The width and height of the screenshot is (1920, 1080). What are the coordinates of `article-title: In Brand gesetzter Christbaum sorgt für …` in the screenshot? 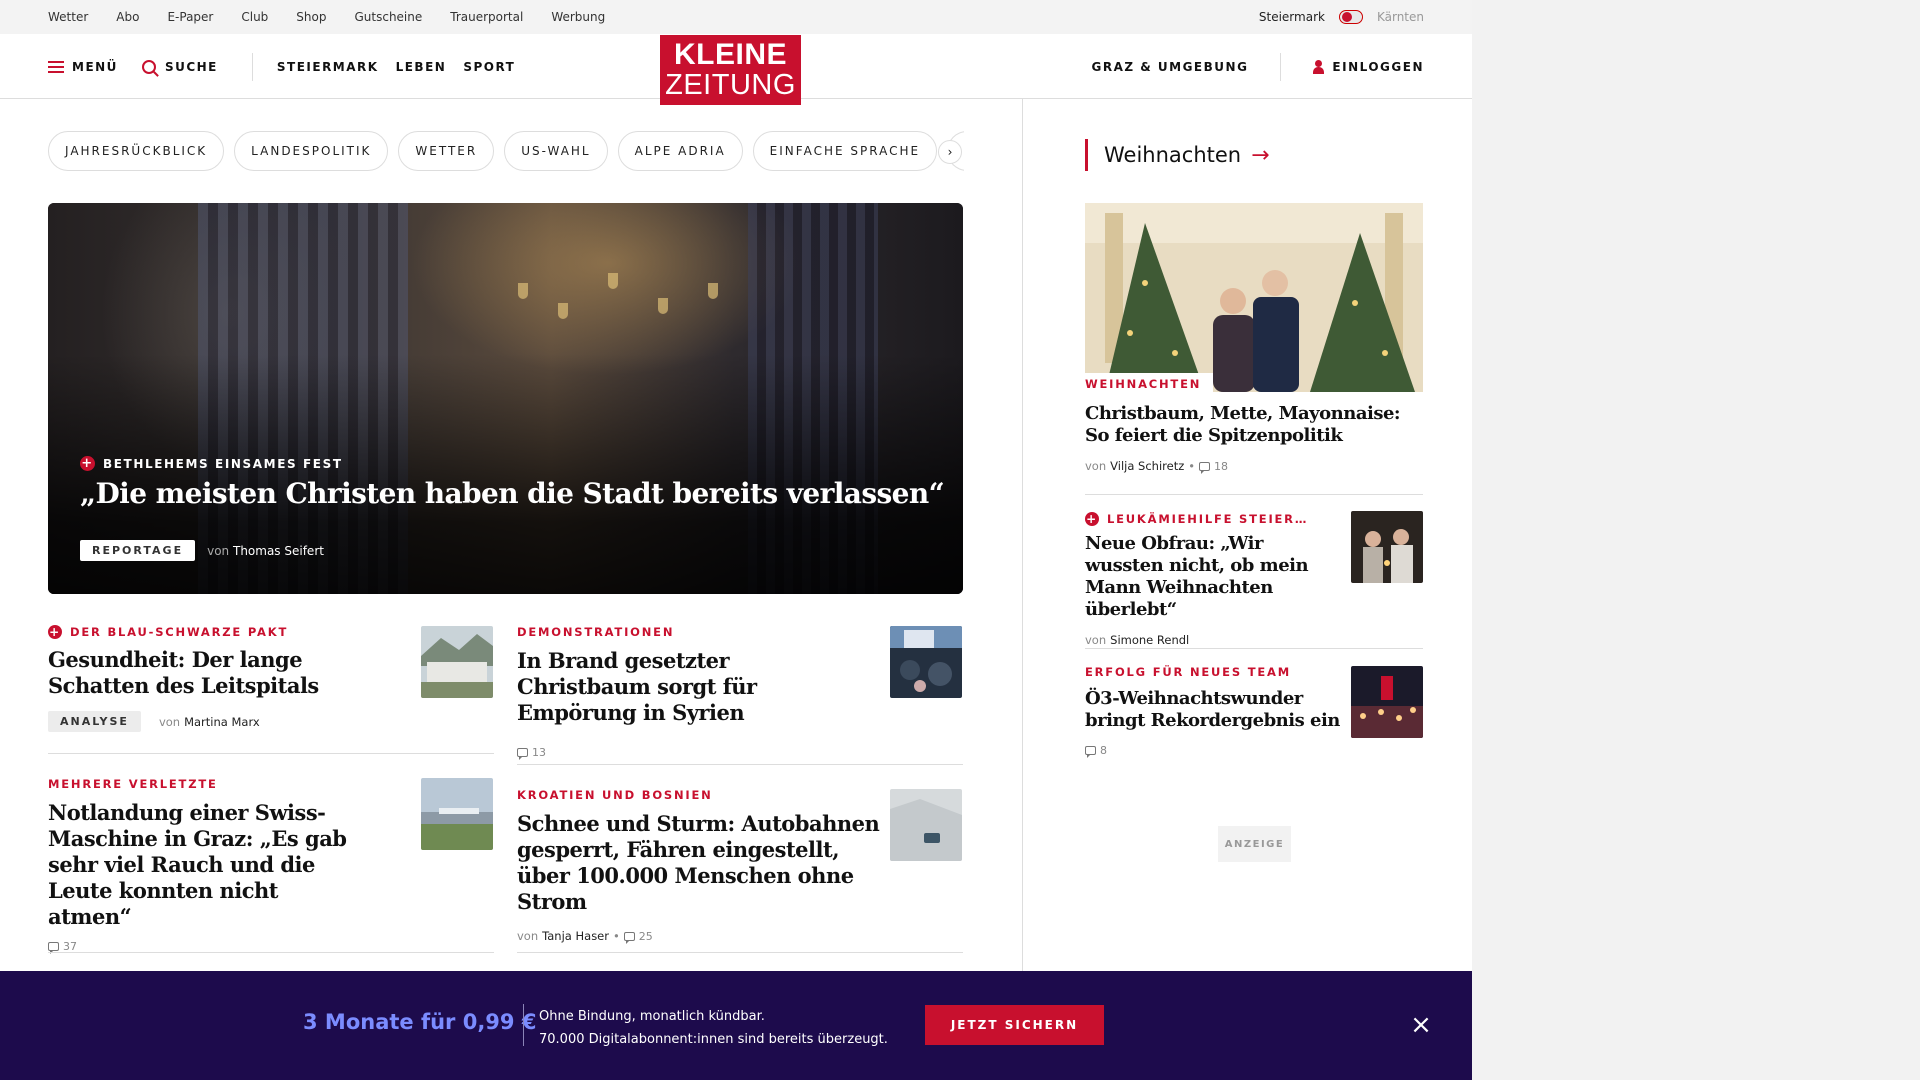 It's located at (687, 687).